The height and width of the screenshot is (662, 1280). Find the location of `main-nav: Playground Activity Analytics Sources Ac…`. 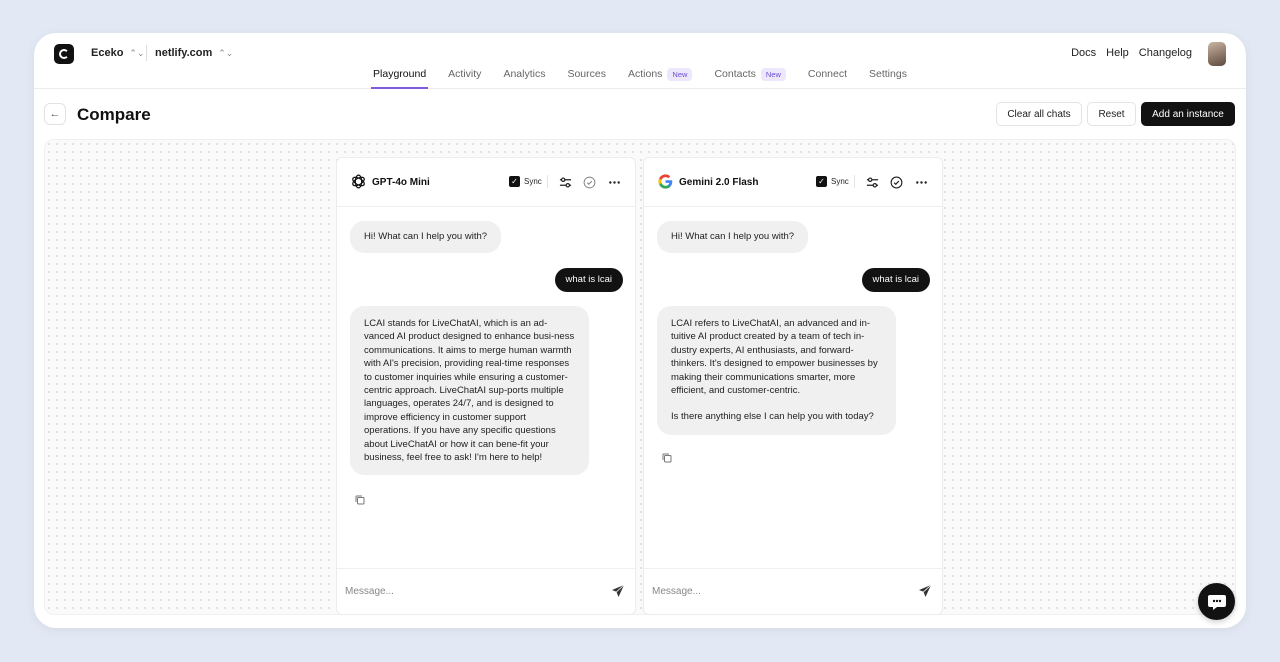

main-nav: Playground Activity Analytics Sources Ac… is located at coordinates (640, 78).